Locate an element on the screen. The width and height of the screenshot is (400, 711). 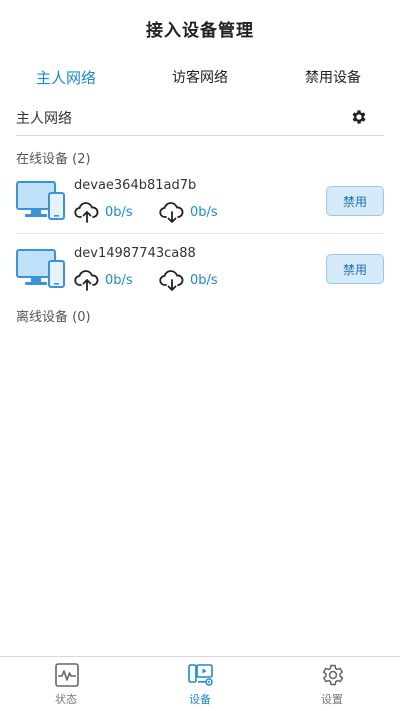
device-row: dev14987743ca88 0b/s 0b/s 禁用 is located at coordinates (200, 269).